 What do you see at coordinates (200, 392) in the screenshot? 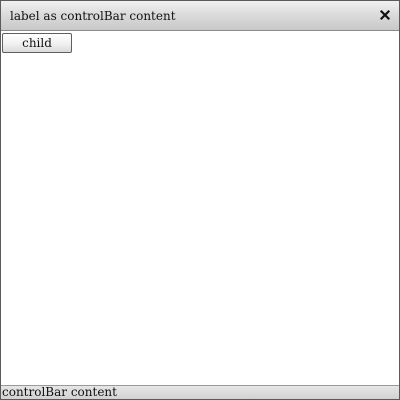
I see `control-bar: controlBar content` at bounding box center [200, 392].